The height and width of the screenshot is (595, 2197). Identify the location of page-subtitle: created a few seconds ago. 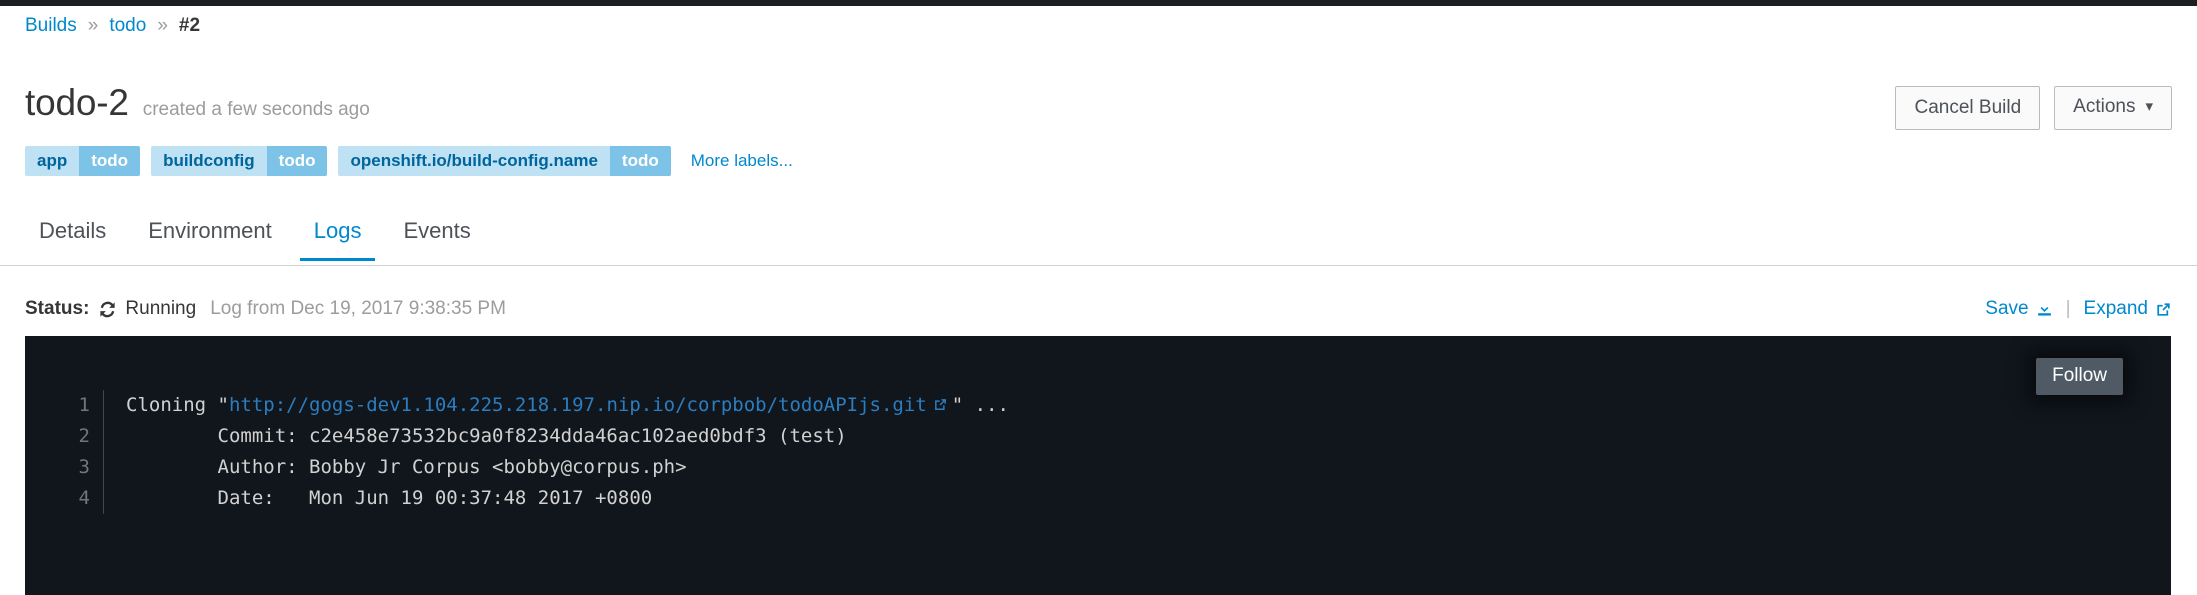
(256, 109).